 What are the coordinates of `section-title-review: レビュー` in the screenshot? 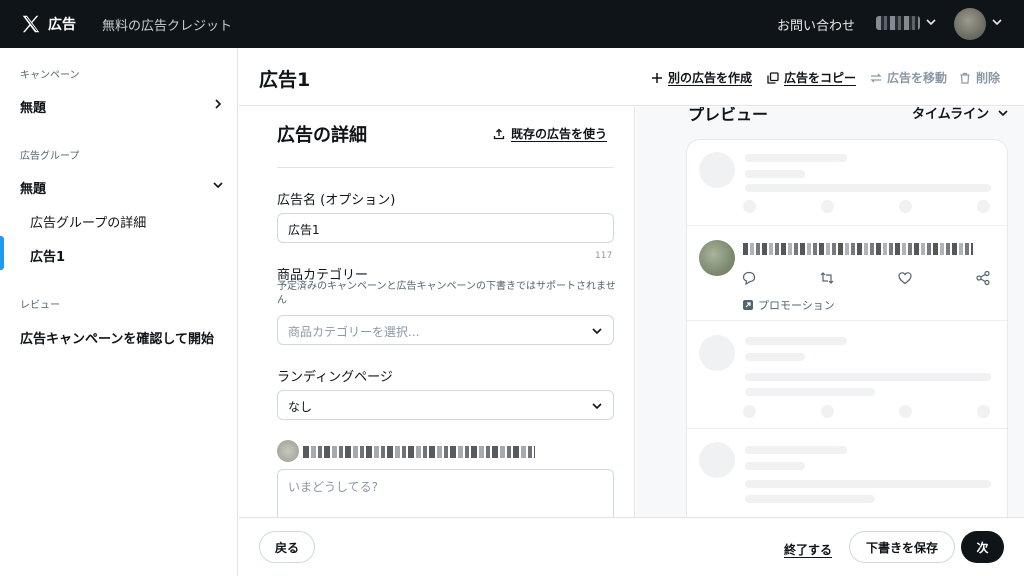 It's located at (40, 305).